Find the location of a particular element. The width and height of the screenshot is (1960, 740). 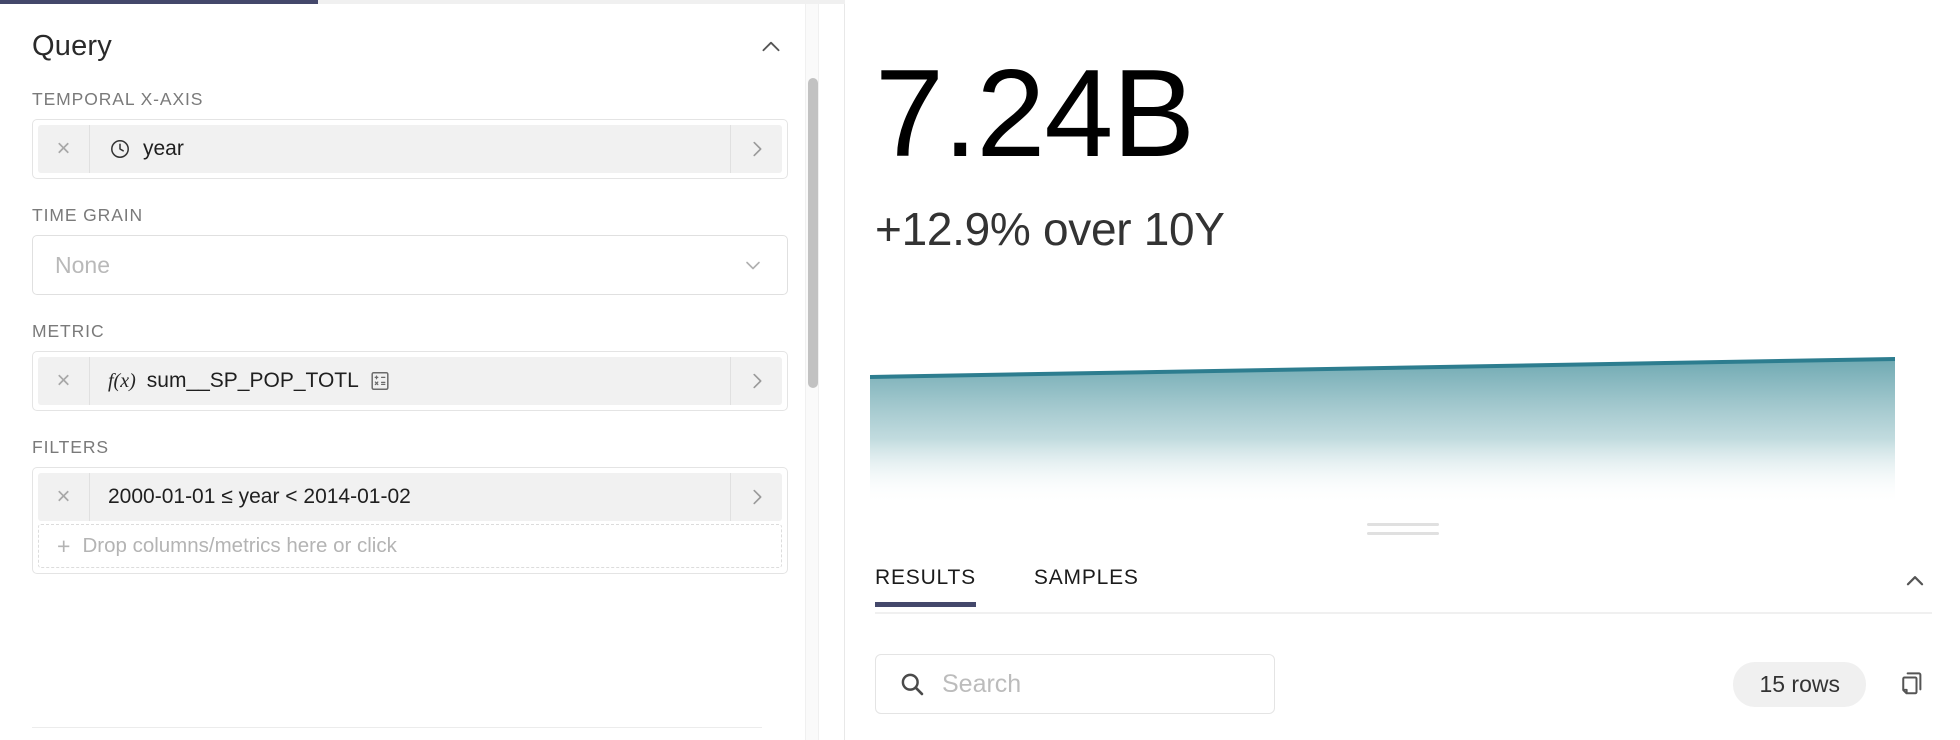

search-icon is located at coordinates (912, 684).